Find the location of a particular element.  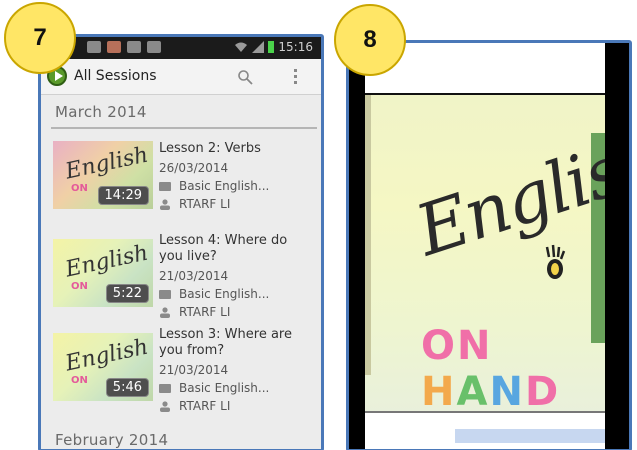

duration-badge: 14:29 is located at coordinates (123, 195).